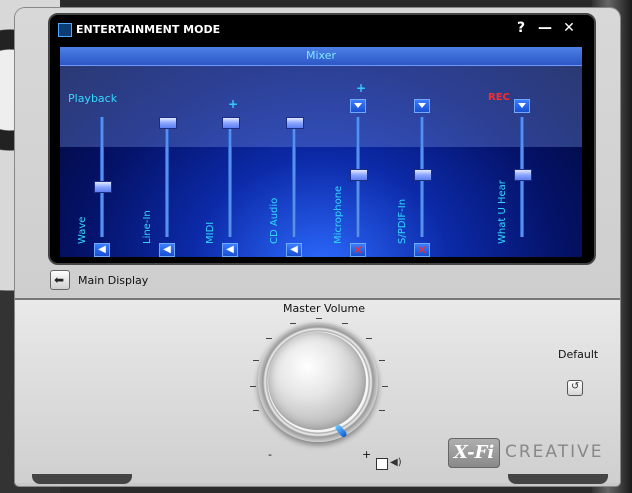 The image size is (632, 493). I want to click on spdif-in-dropdown, so click(422, 106).